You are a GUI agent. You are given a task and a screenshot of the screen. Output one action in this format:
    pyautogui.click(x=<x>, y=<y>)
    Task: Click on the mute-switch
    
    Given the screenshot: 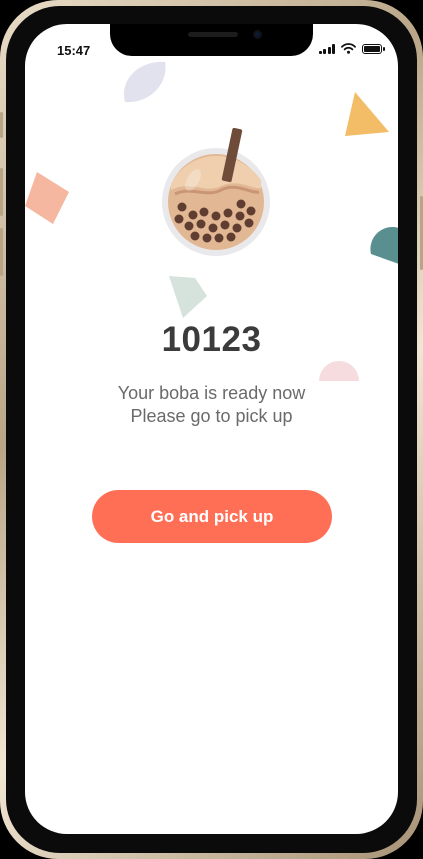 What is the action you would take?
    pyautogui.click(x=1, y=125)
    